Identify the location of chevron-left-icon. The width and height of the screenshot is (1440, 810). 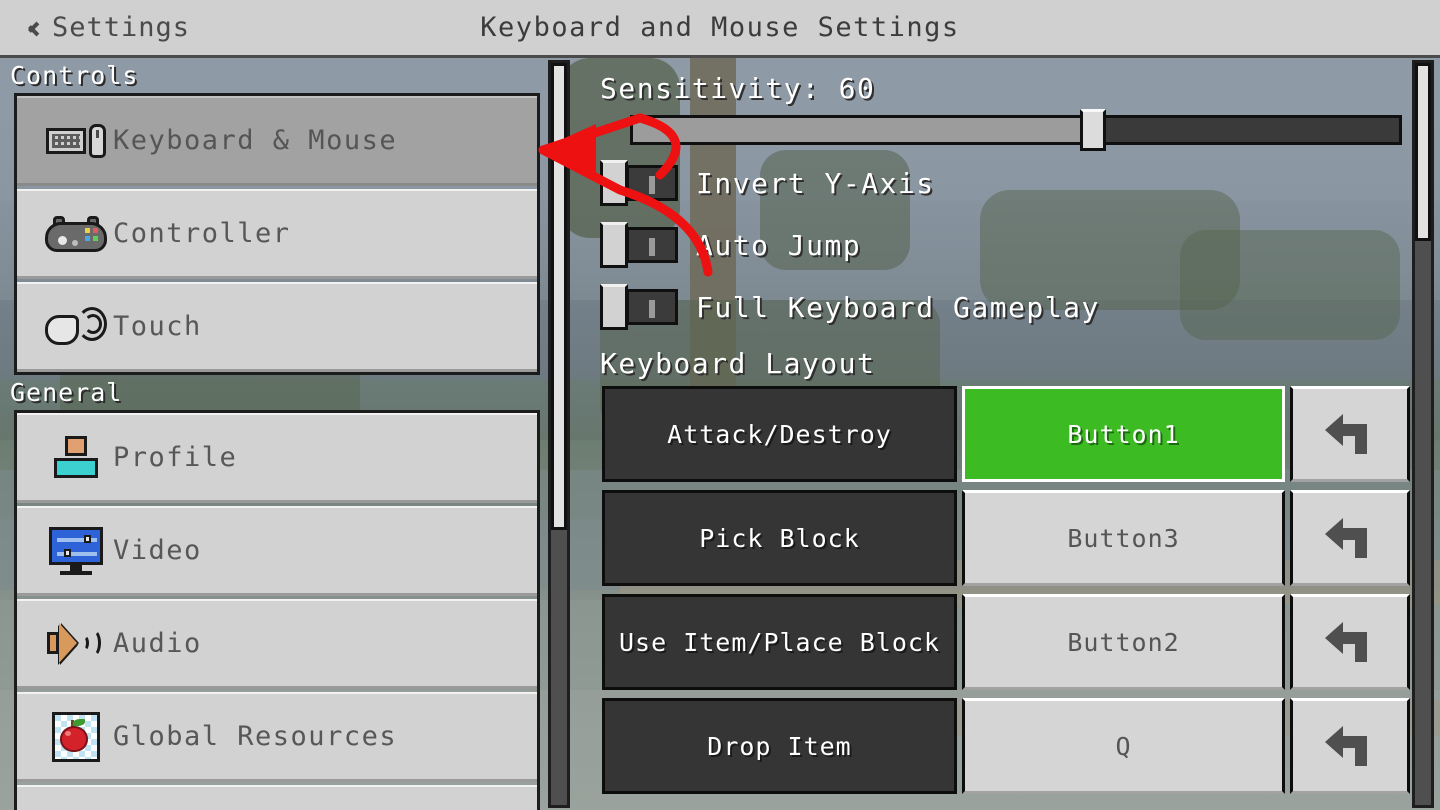
(31, 28).